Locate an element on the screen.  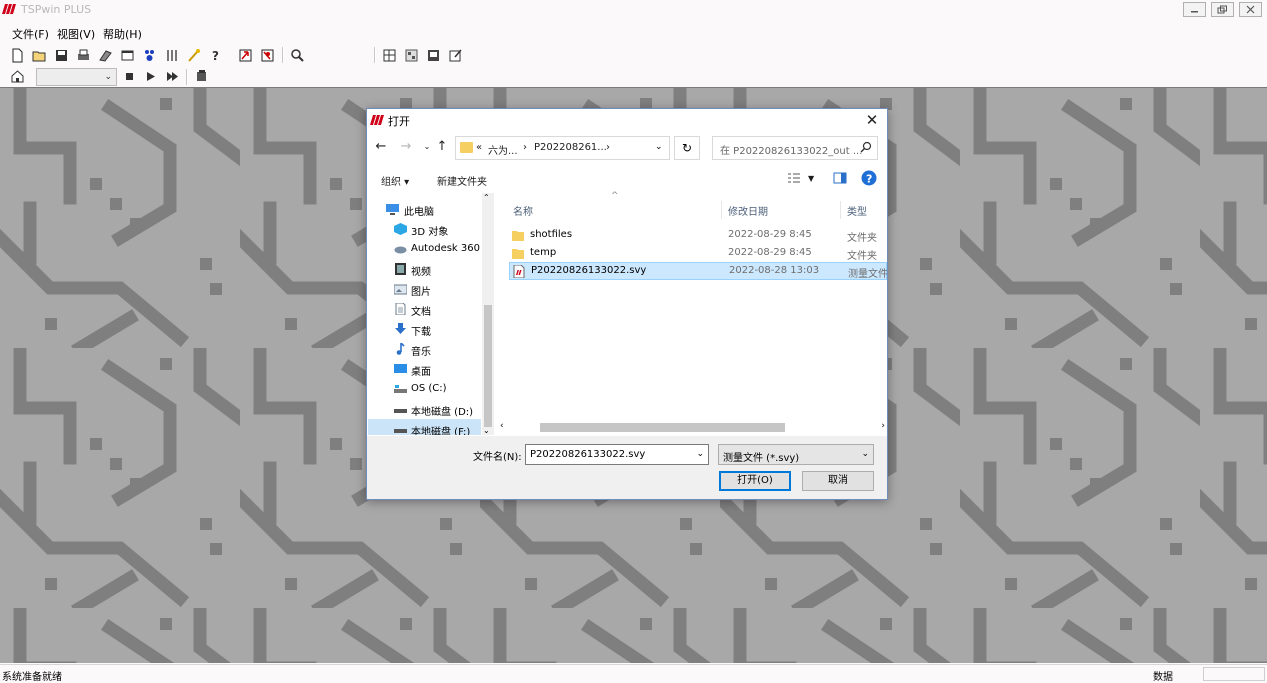
secondary-toolbar is located at coordinates (633, 76).